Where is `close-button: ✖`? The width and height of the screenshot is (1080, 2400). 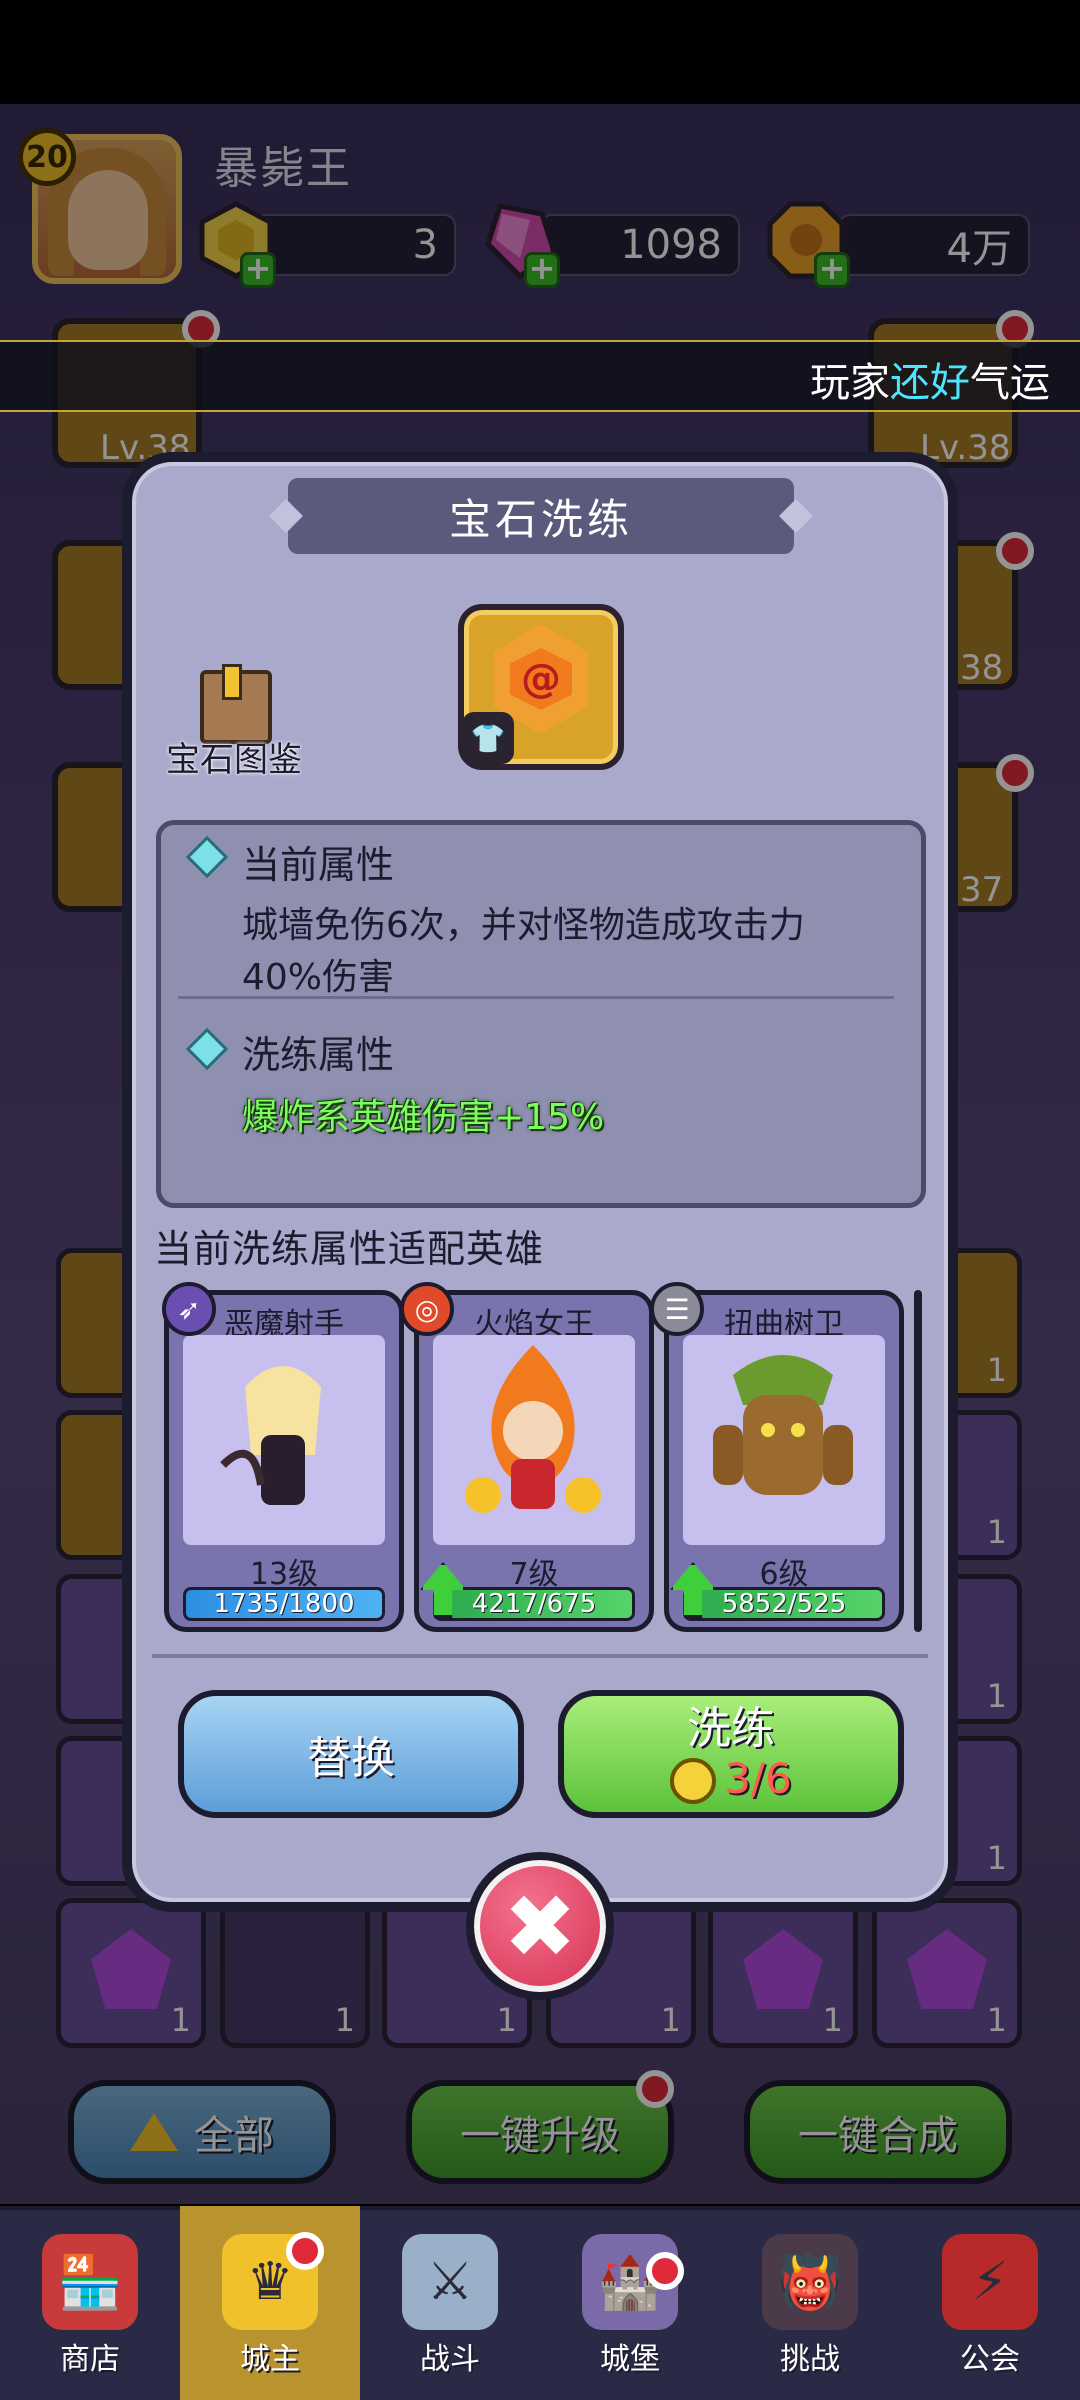
close-button: ✖ is located at coordinates (540, 1926).